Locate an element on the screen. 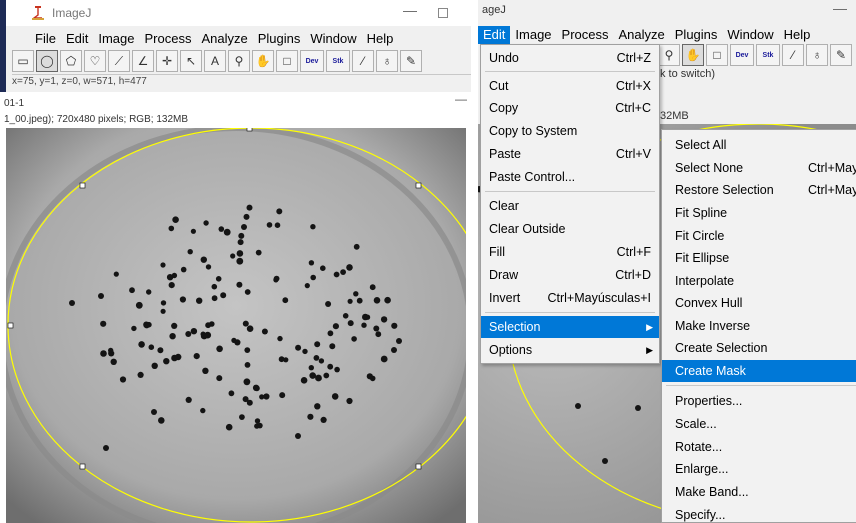  edit-menu-item-copy-to-system: Copy to System is located at coordinates (570, 131).